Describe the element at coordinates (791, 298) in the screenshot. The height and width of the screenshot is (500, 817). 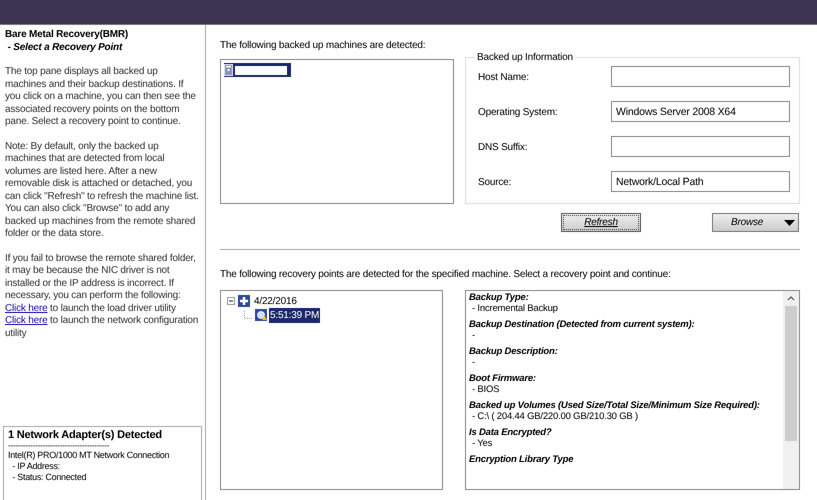
I see `scroll-up-icon` at that location.